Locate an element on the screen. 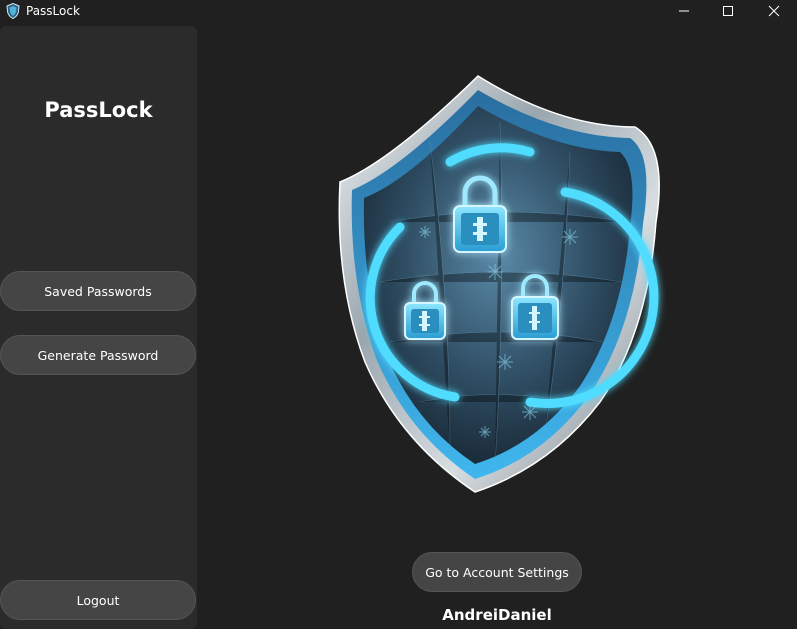 This screenshot has height=629, width=797. account-settings-button: Go to Account Settings is located at coordinates (497, 572).